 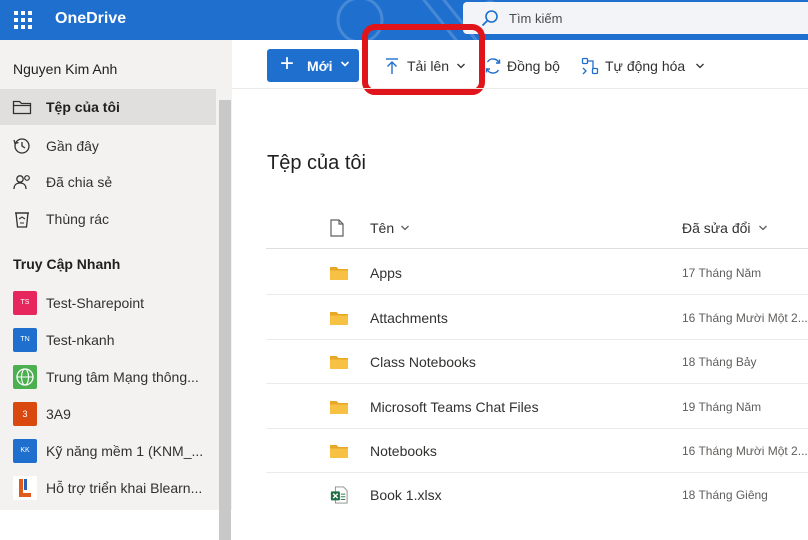 What do you see at coordinates (409, 318) in the screenshot?
I see `file-name: Attachments` at bounding box center [409, 318].